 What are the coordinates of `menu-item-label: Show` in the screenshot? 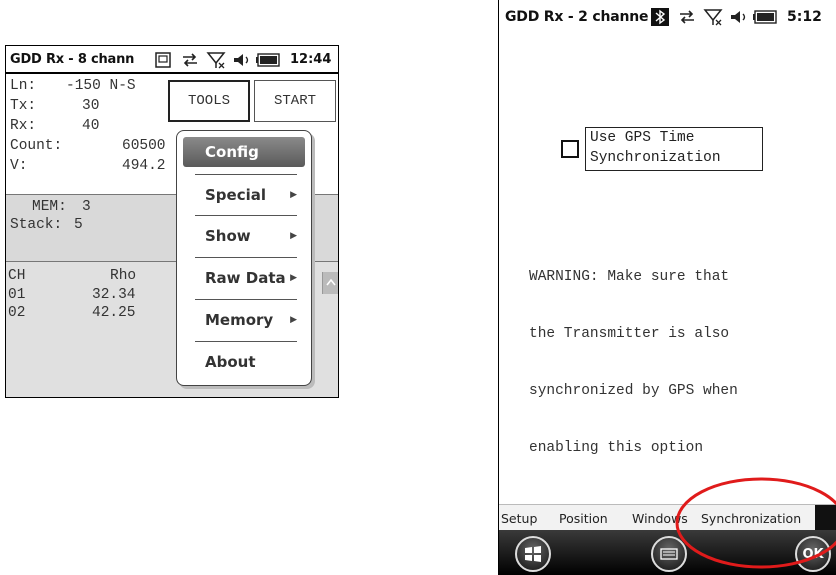 It's located at (228, 236).